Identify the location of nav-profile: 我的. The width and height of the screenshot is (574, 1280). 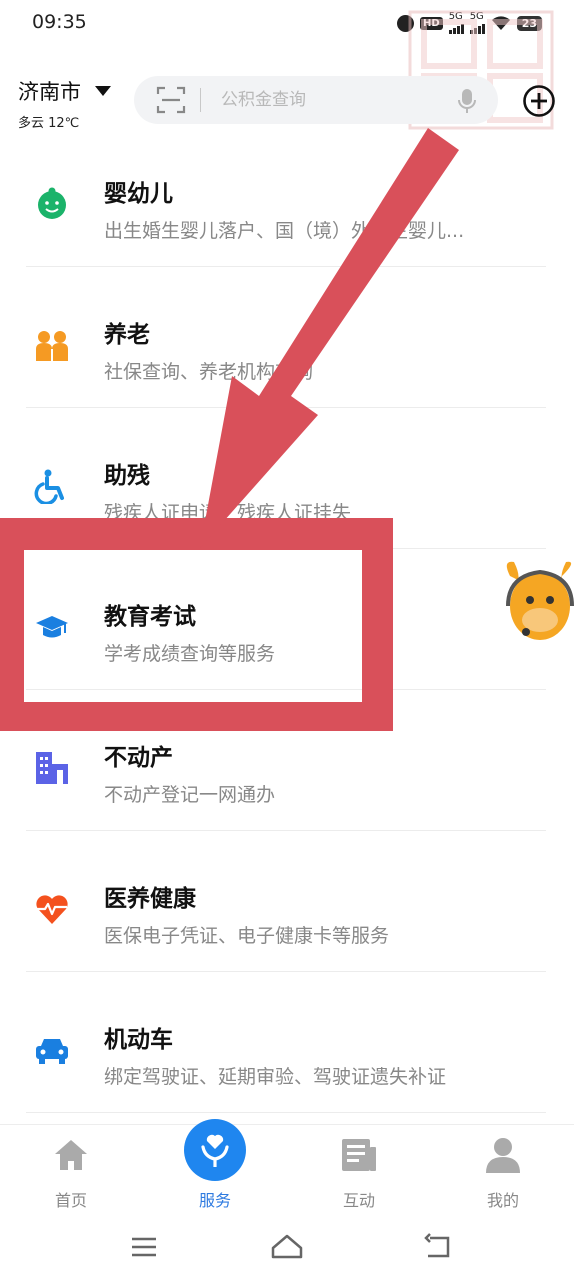
(503, 1173).